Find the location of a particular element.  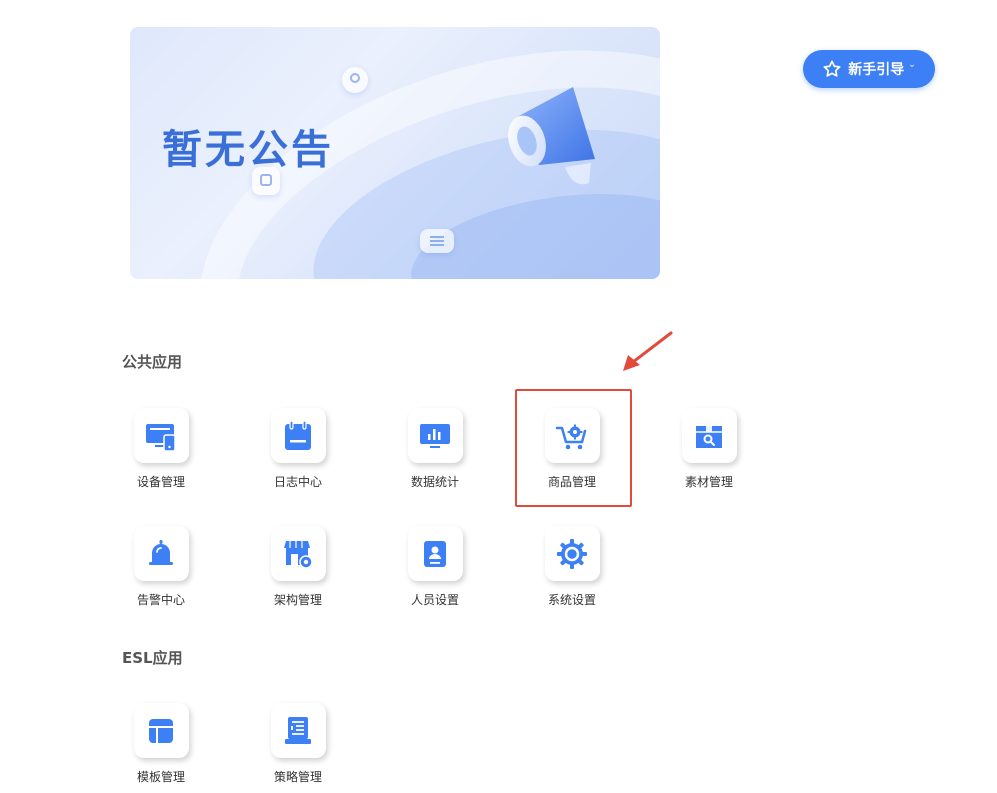

megaphone-icon is located at coordinates (551, 136).